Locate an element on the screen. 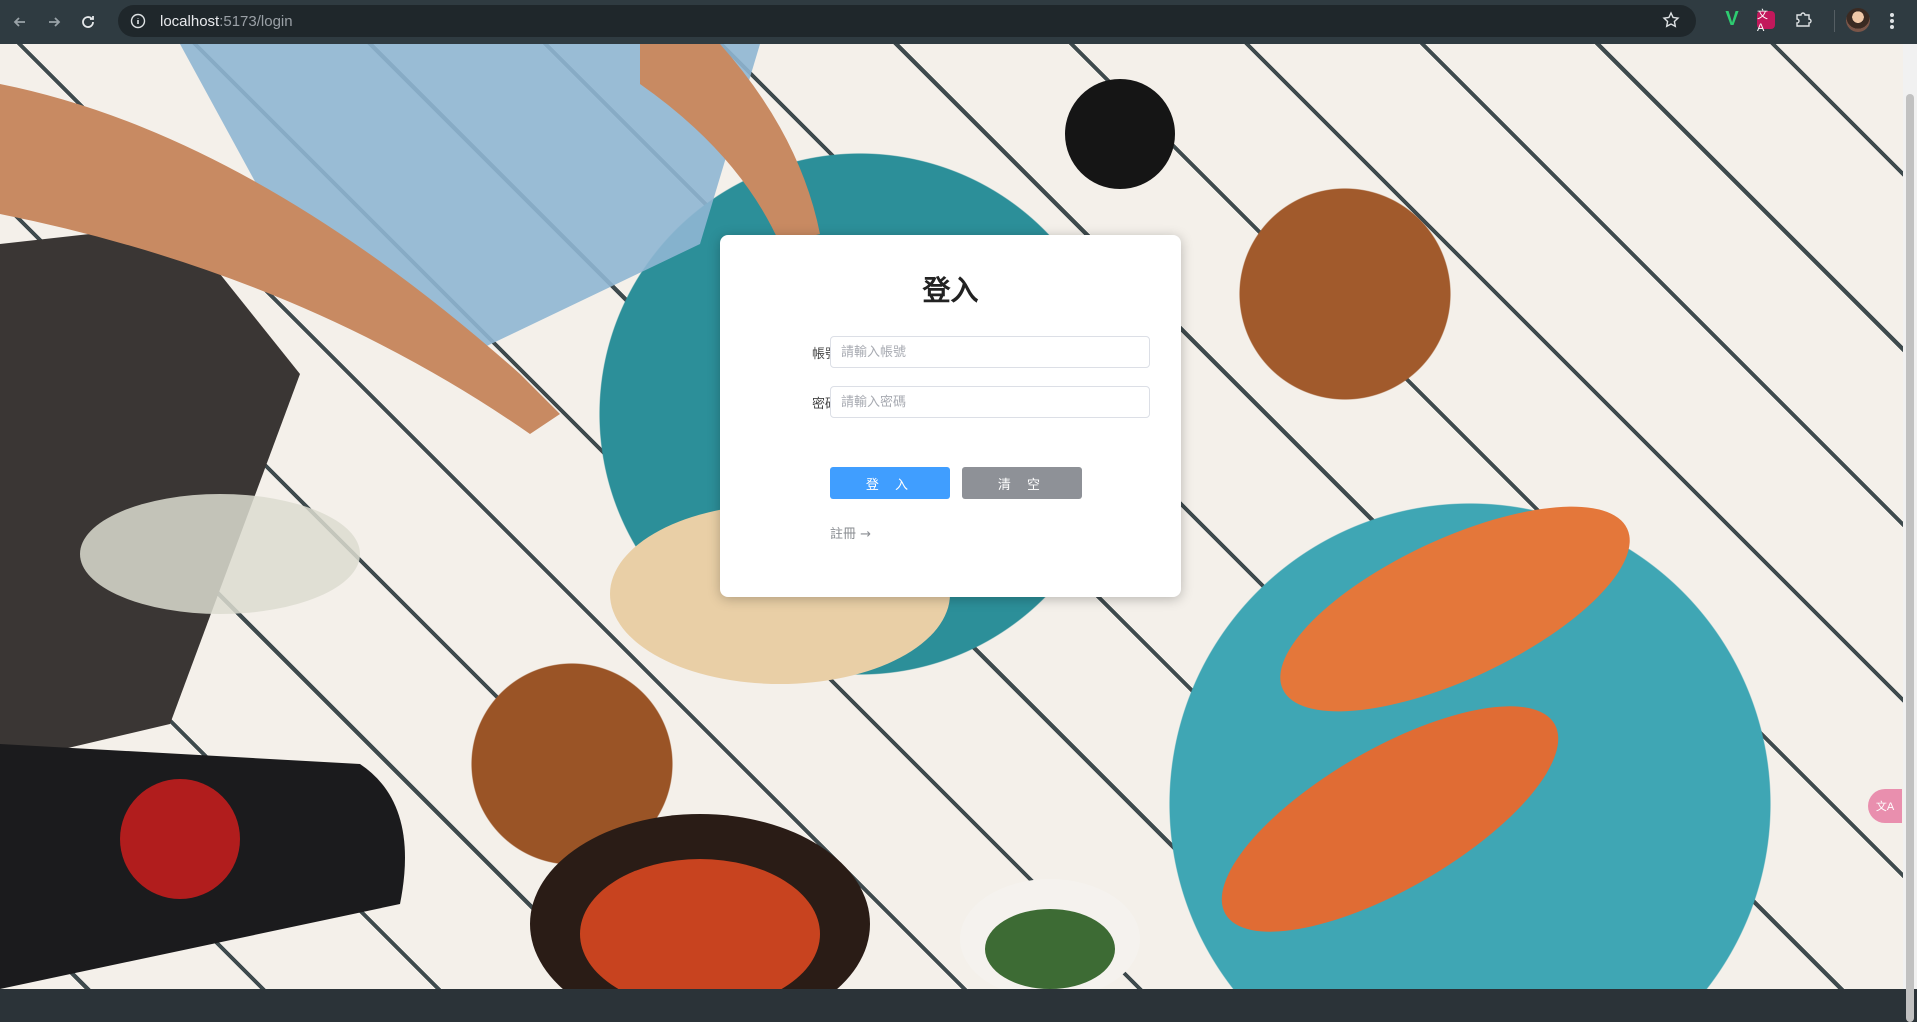 This screenshot has height=1022, width=1917. translate-floating-badge: 文A is located at coordinates (1885, 806).